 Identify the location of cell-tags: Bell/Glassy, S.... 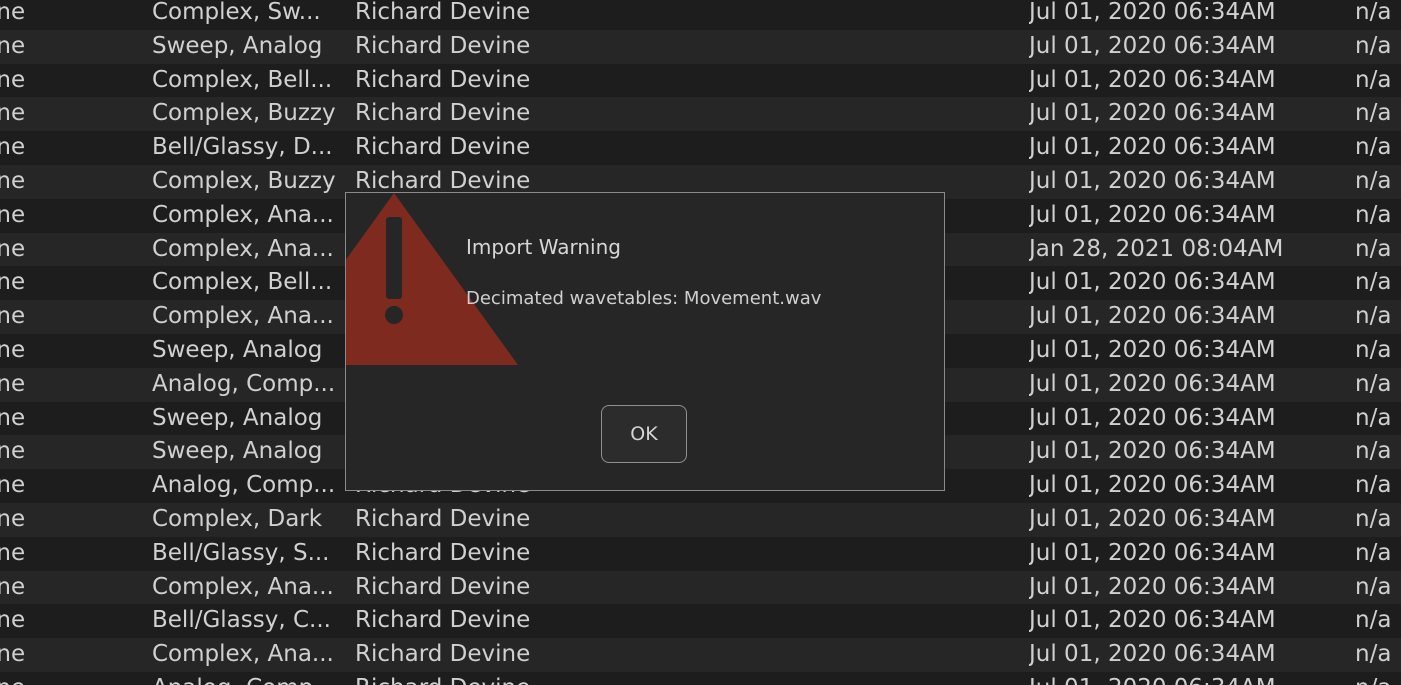
(241, 552).